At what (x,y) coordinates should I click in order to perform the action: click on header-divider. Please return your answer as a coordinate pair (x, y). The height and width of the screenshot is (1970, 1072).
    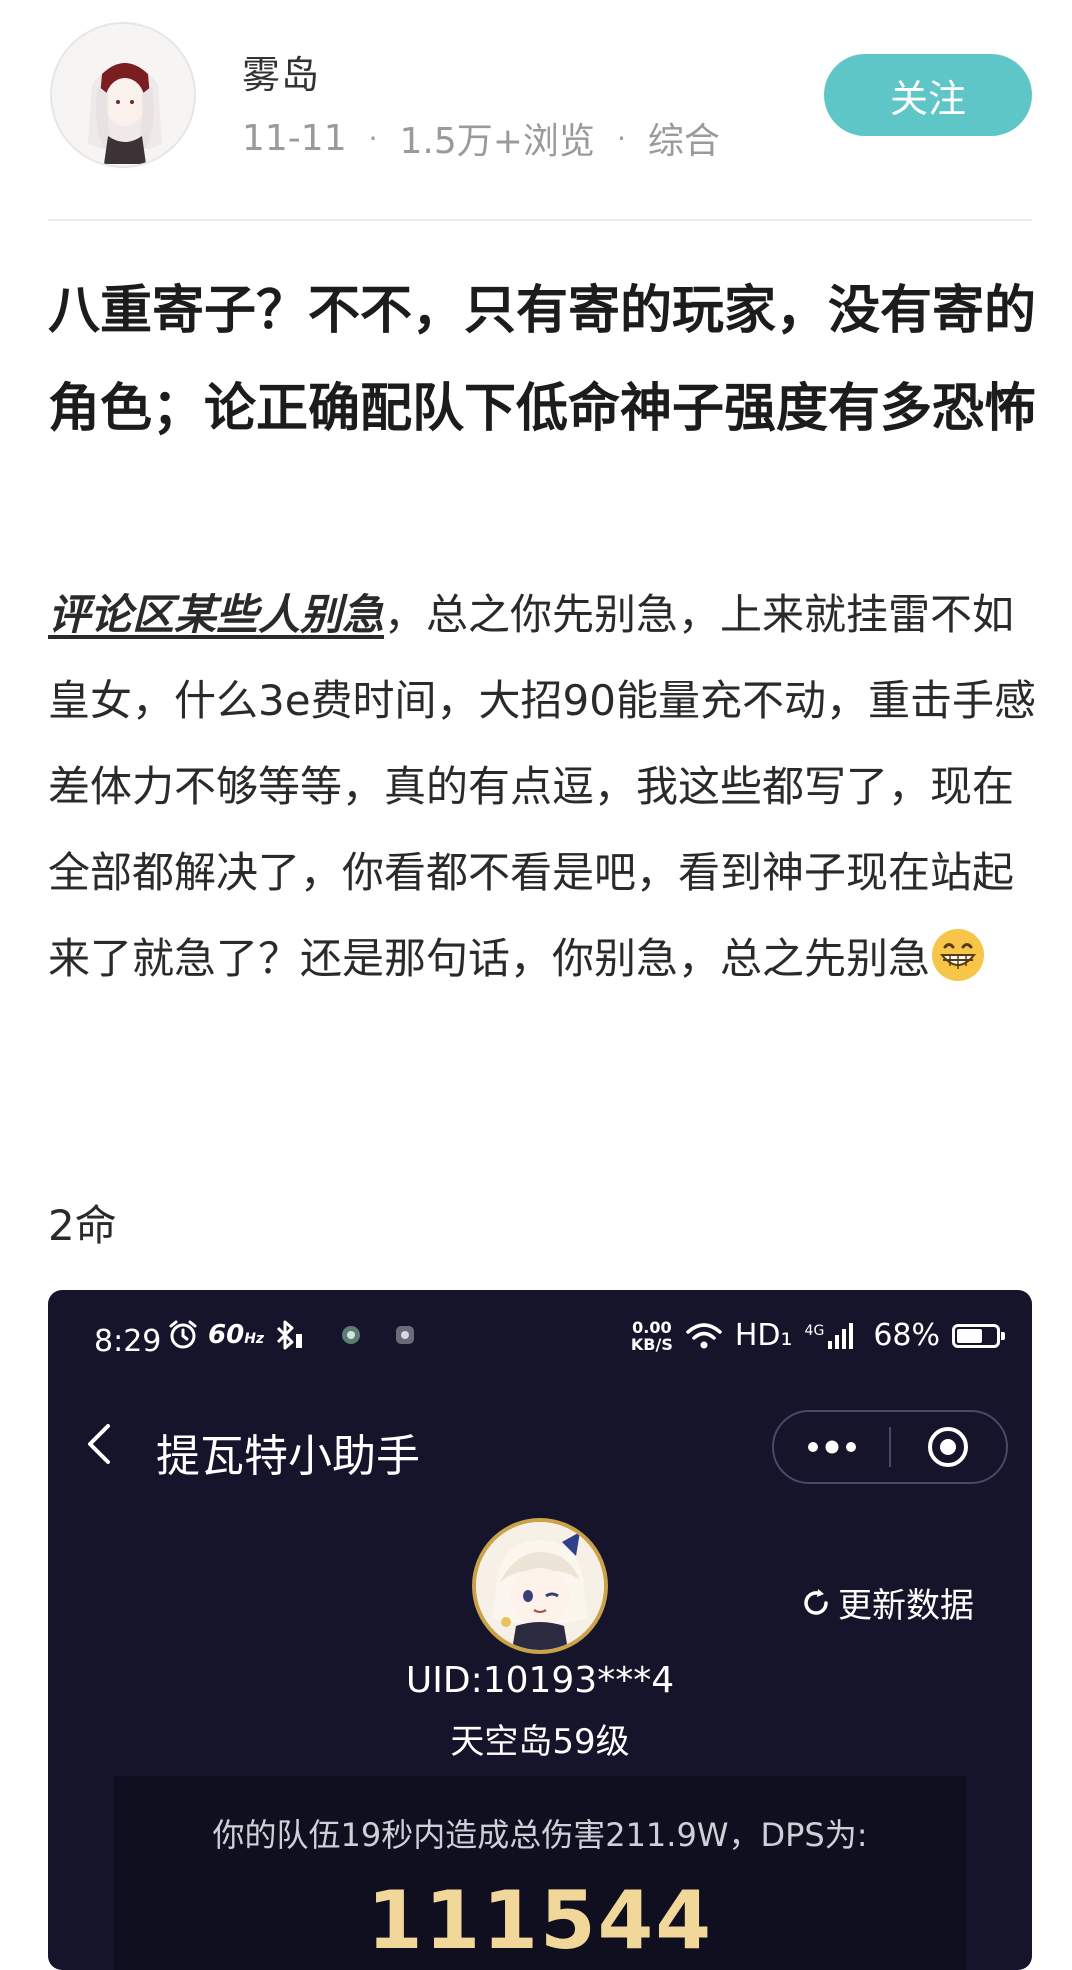
    Looking at the image, I should click on (540, 220).